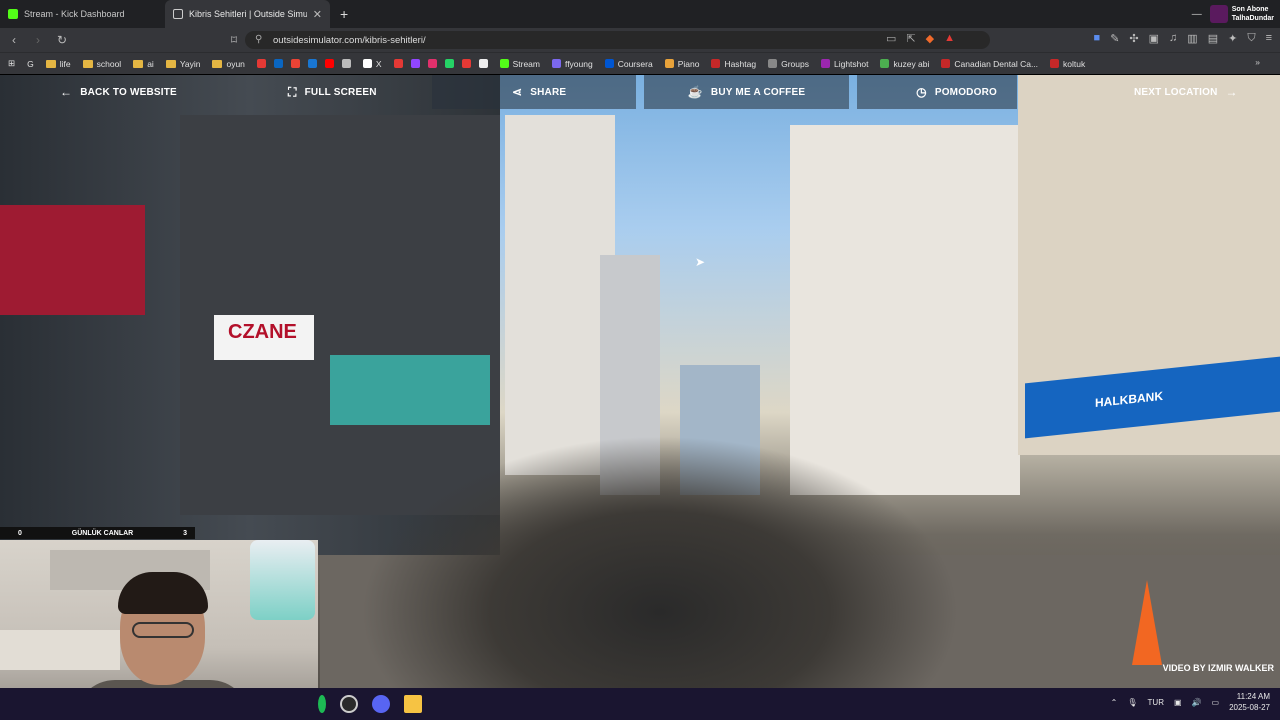 This screenshot has width=1280, height=720. What do you see at coordinates (292, 91) in the screenshot?
I see `fullscreen-icon: ⛶` at bounding box center [292, 91].